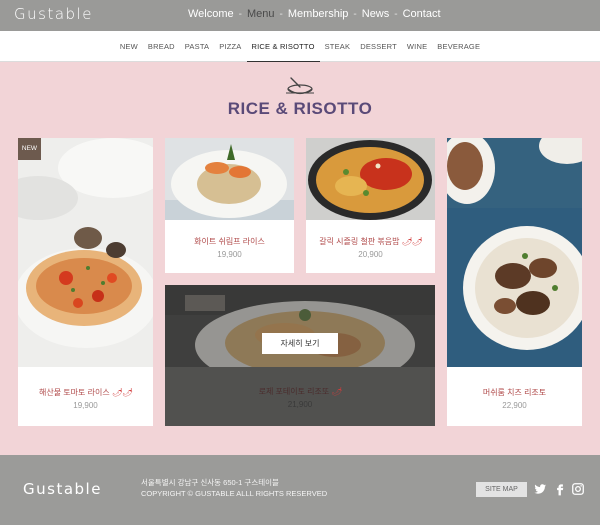 The width and height of the screenshot is (600, 525). What do you see at coordinates (300, 86) in the screenshot?
I see `dish-icon` at bounding box center [300, 86].